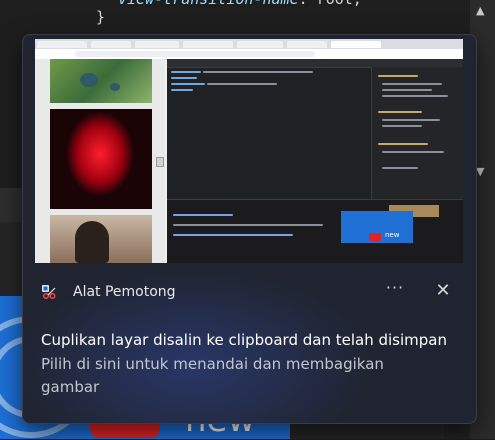 This screenshot has width=495, height=440. I want to click on preview-resize-handle, so click(160, 162).